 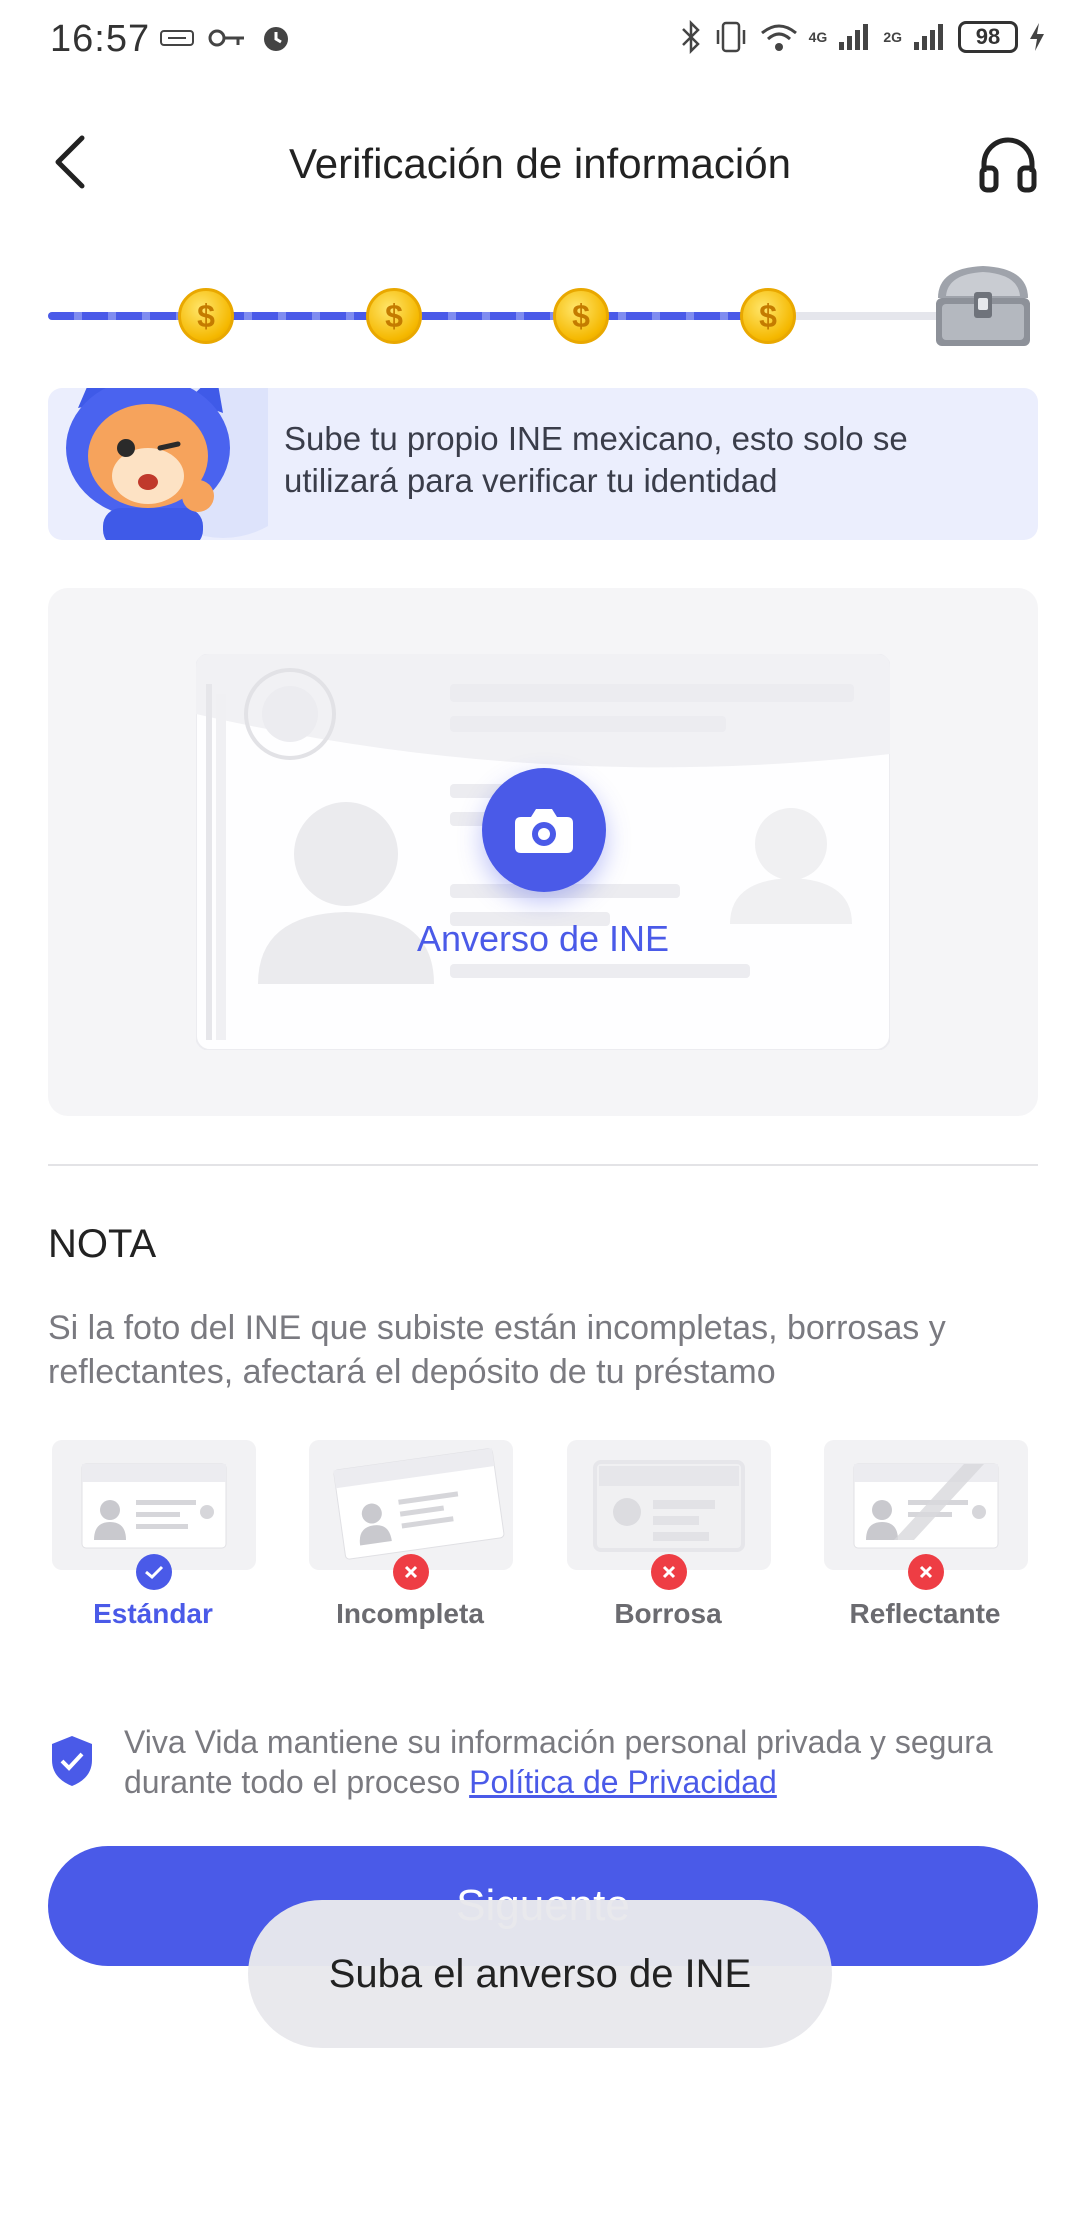 I want to click on id-thumb-reflective, so click(x=926, y=1506).